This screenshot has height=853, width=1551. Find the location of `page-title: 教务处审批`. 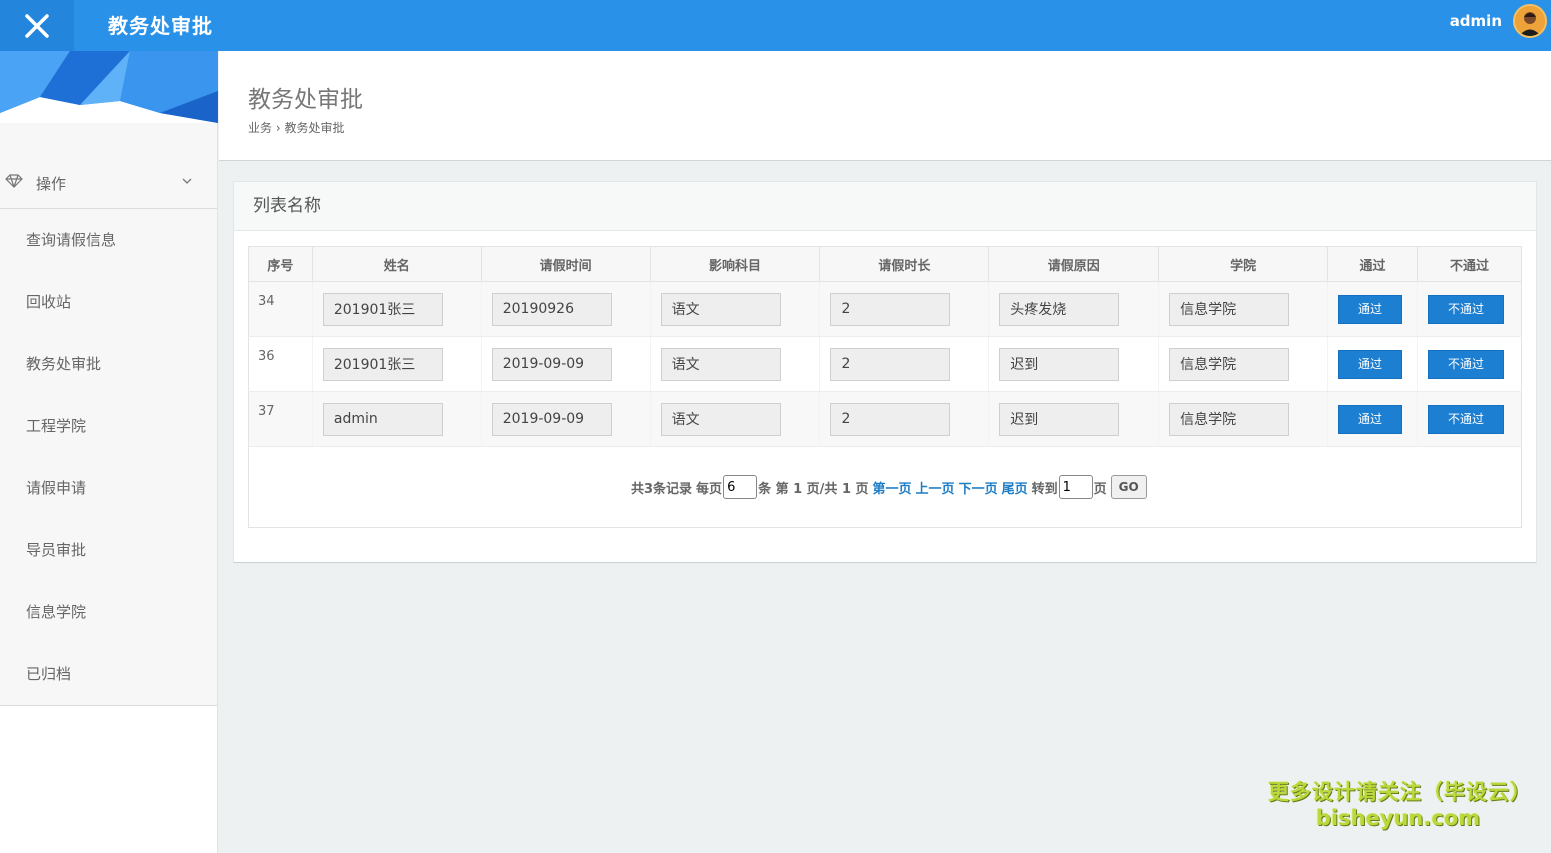

page-title: 教务处审批 is located at coordinates (305, 100).